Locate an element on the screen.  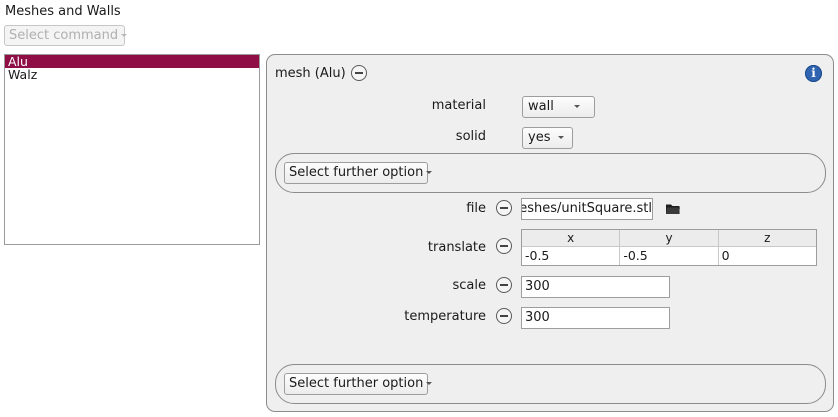
translate-col-x: x is located at coordinates (571, 238).